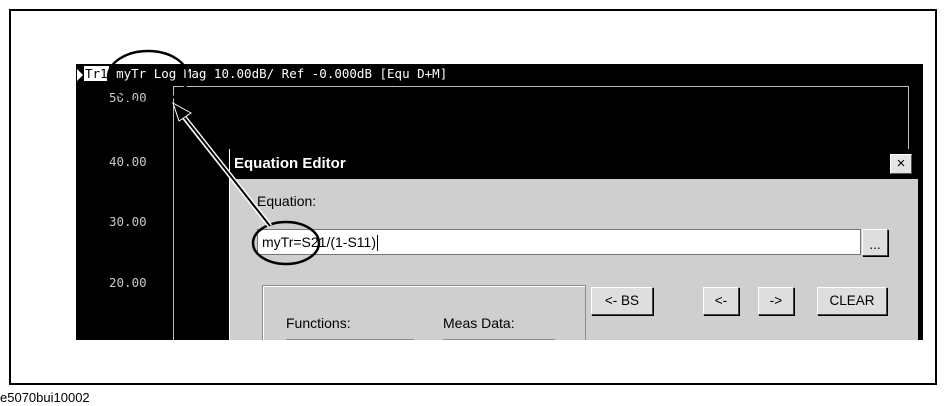  Describe the element at coordinates (559, 242) in the screenshot. I see `equation-input: myTr=S21/(1-S11)` at that location.